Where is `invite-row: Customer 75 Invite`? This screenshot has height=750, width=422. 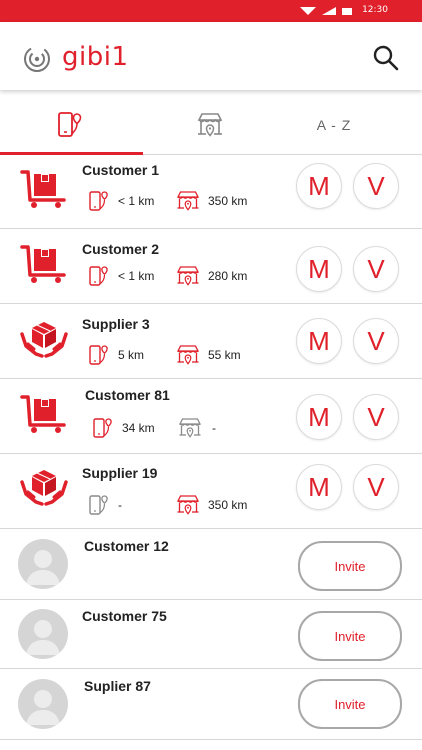
invite-row: Customer 75 Invite is located at coordinates (211, 634).